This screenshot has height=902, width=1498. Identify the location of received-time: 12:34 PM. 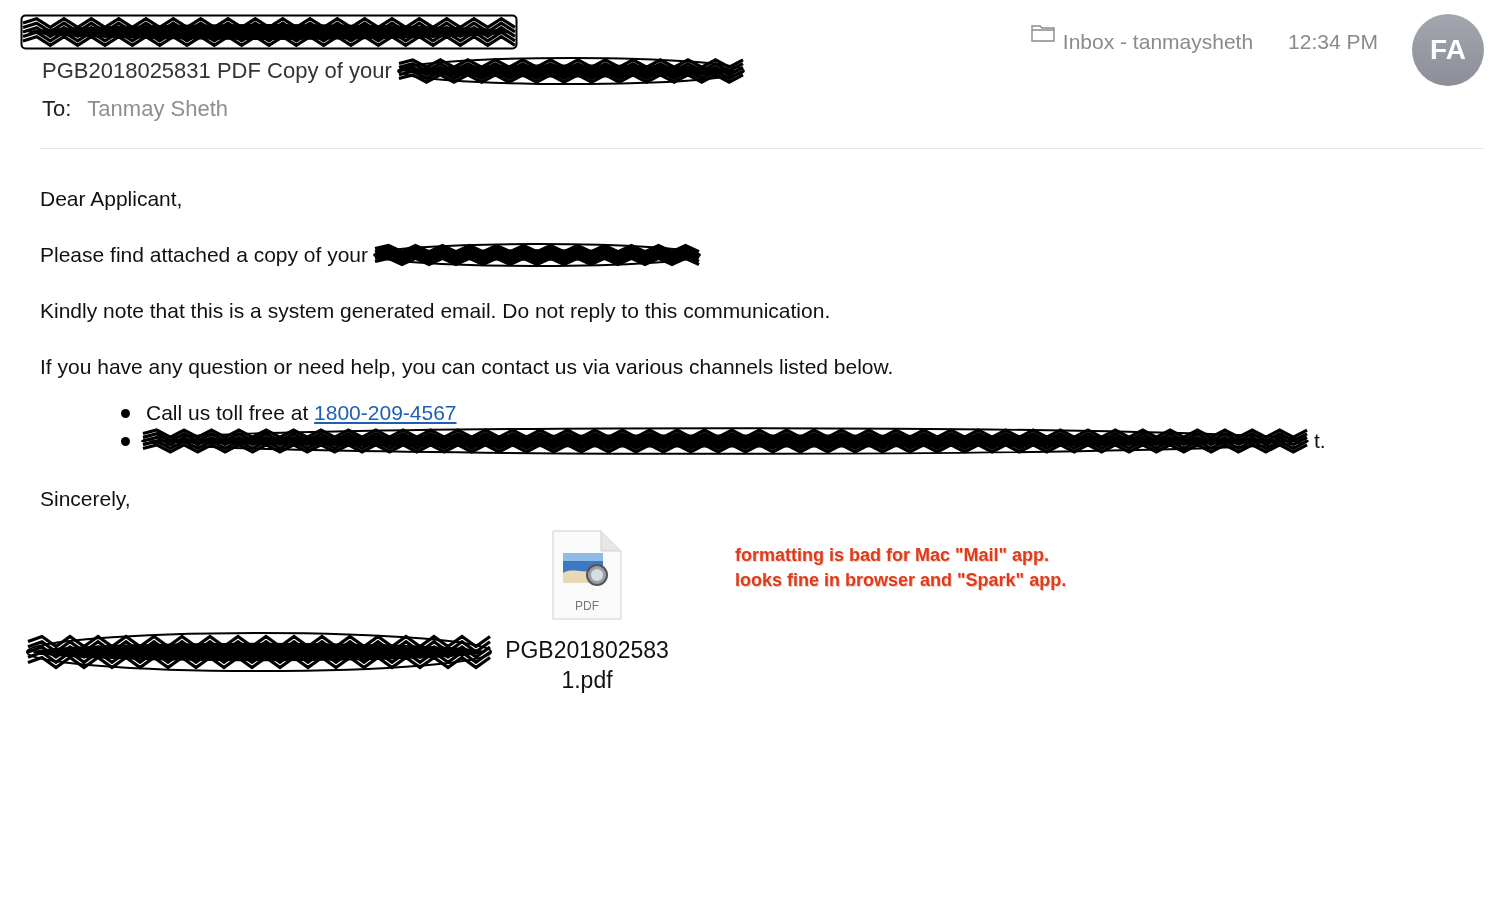
(1333, 42).